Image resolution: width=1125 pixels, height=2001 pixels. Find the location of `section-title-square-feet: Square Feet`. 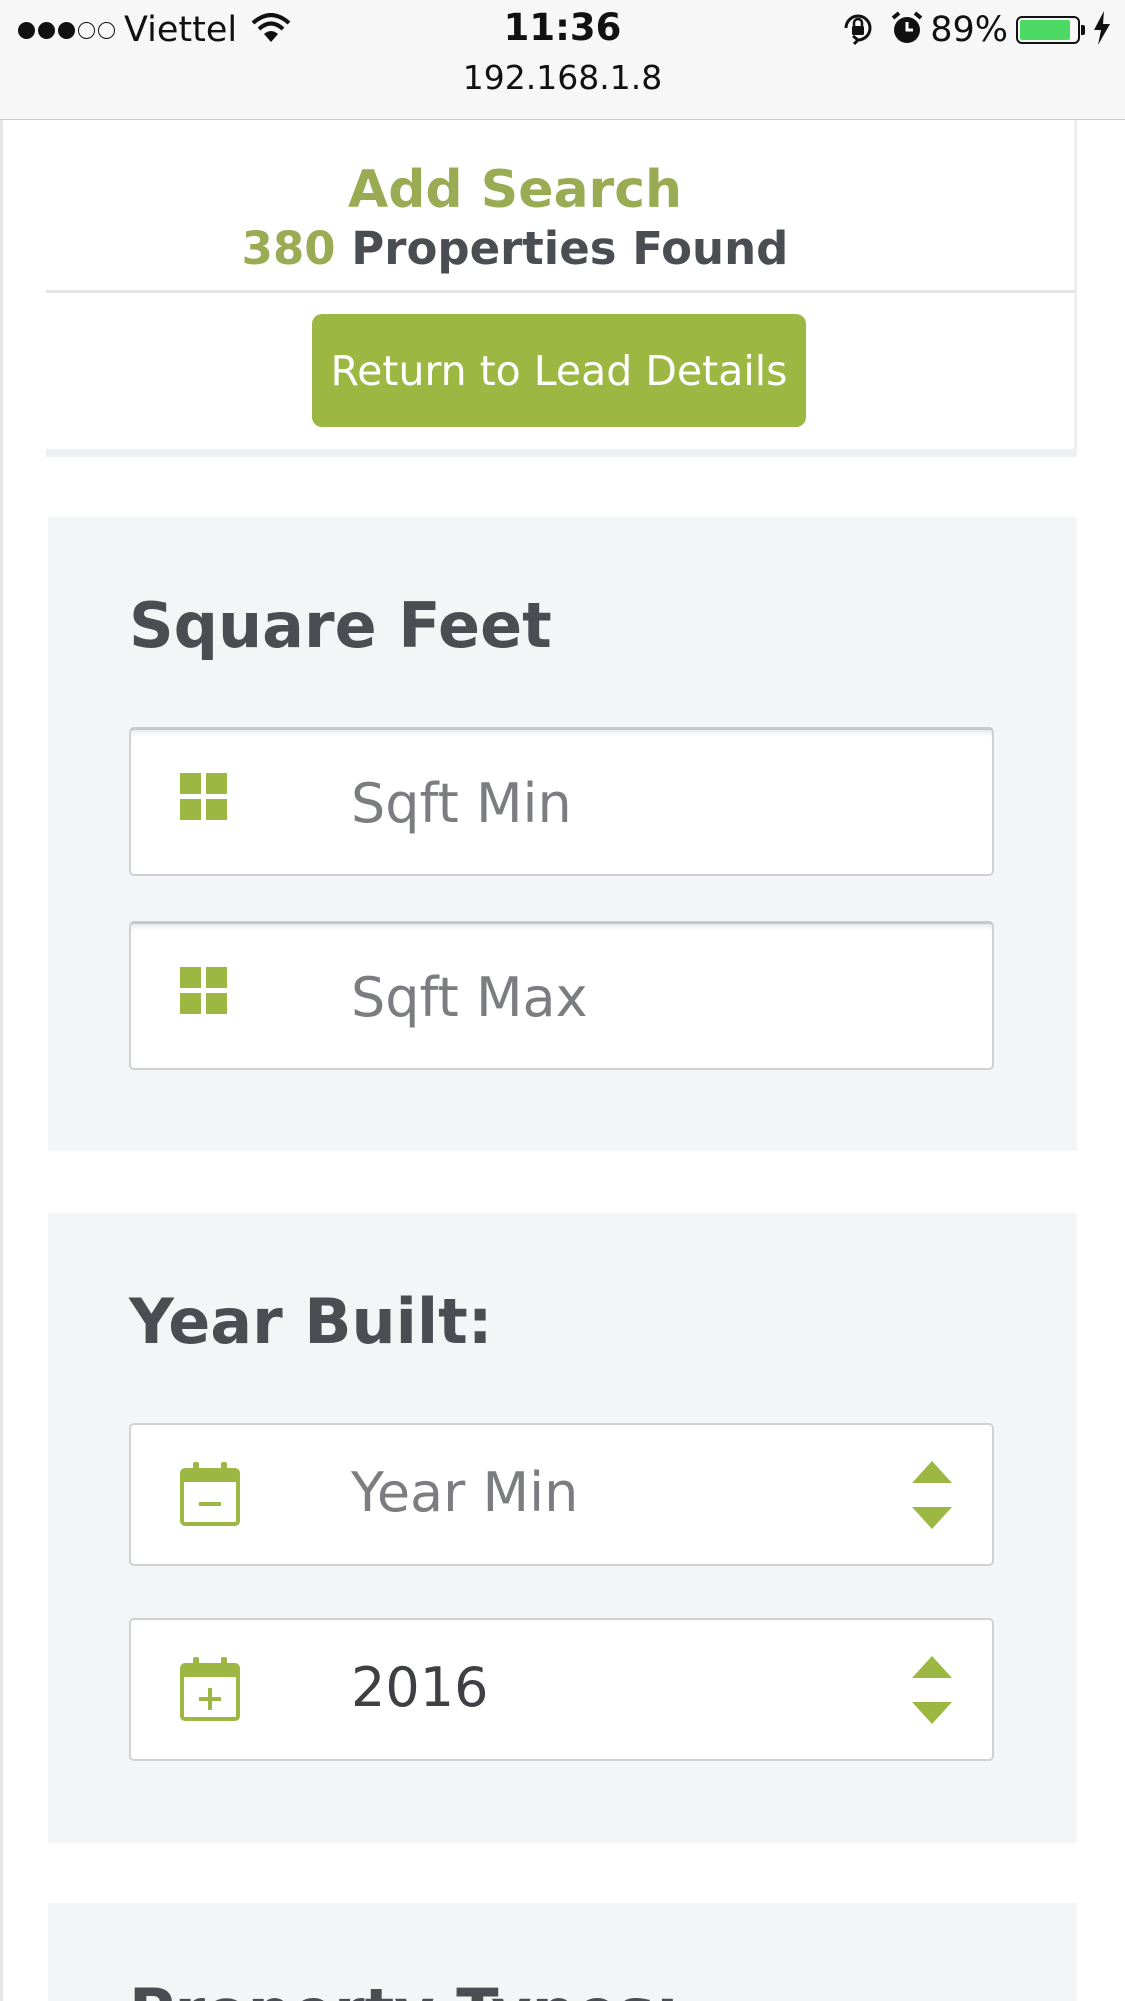

section-title-square-feet: Square Feet is located at coordinates (340, 625).